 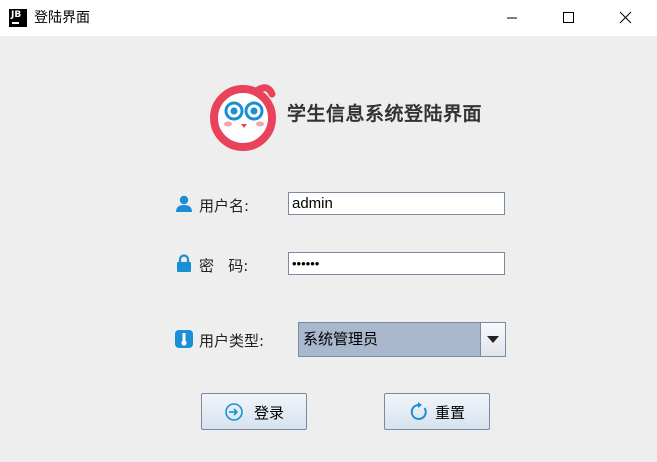 What do you see at coordinates (232, 341) in the screenshot?
I see `user-type-label: 用户类型:` at bounding box center [232, 341].